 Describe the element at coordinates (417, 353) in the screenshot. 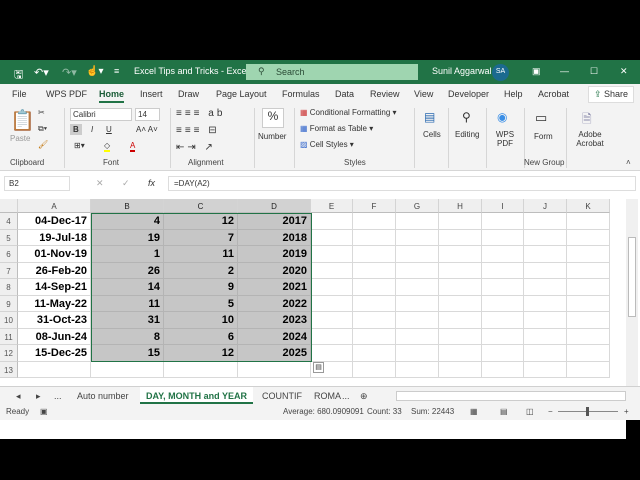

I see `cell-G12` at that location.